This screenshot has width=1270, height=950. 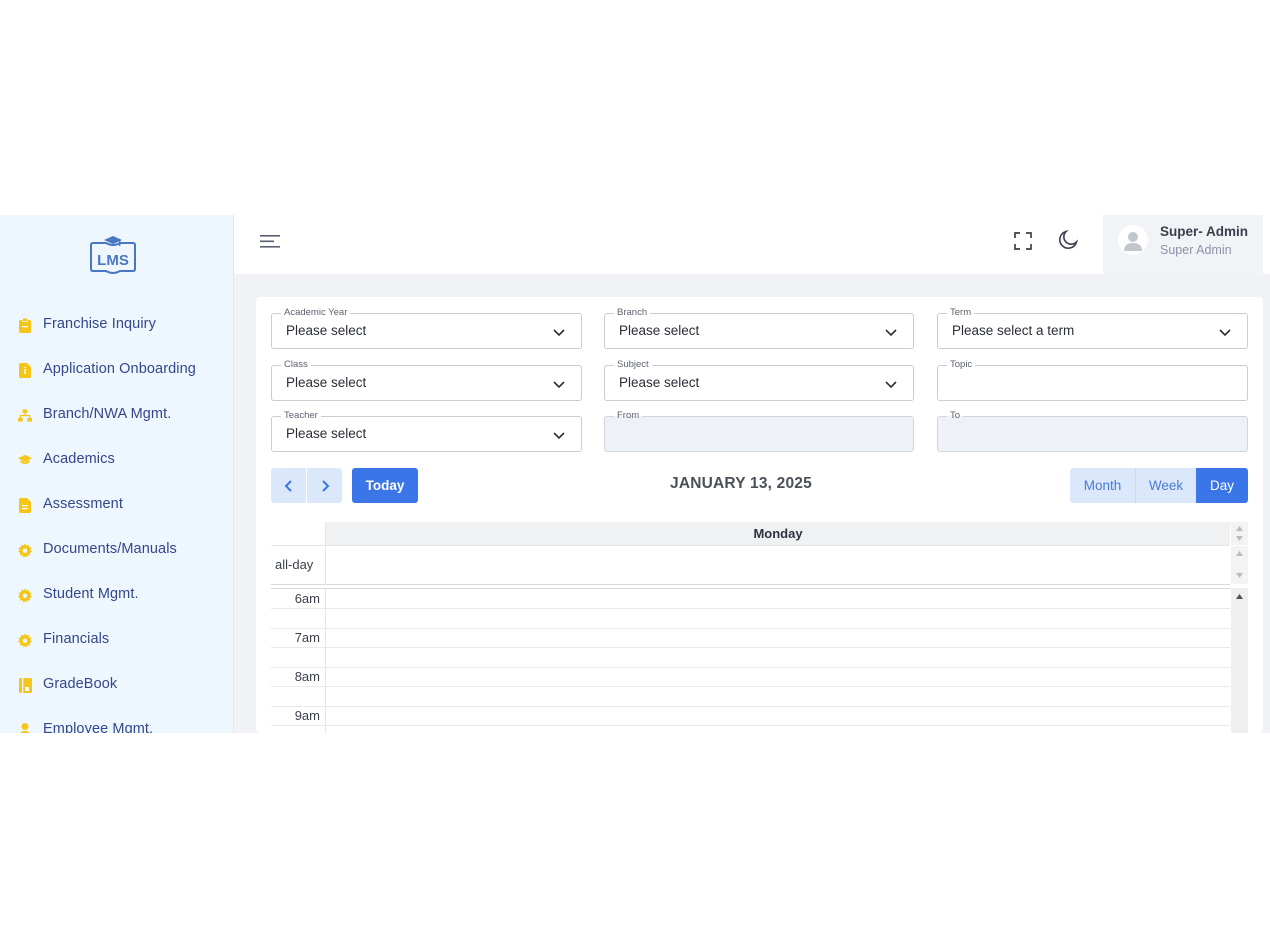 I want to click on graduation-cap-icon, so click(x=25, y=460).